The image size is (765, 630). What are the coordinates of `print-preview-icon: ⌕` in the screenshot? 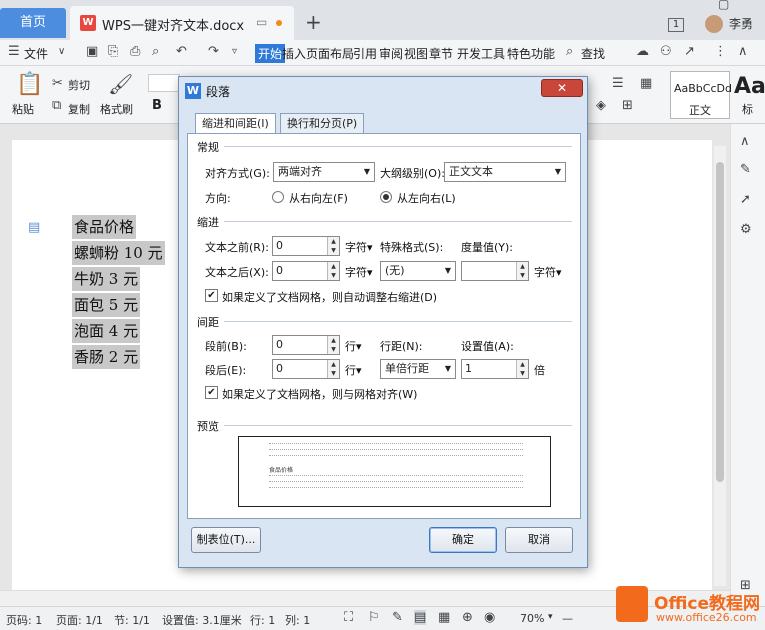 It's located at (155, 51).